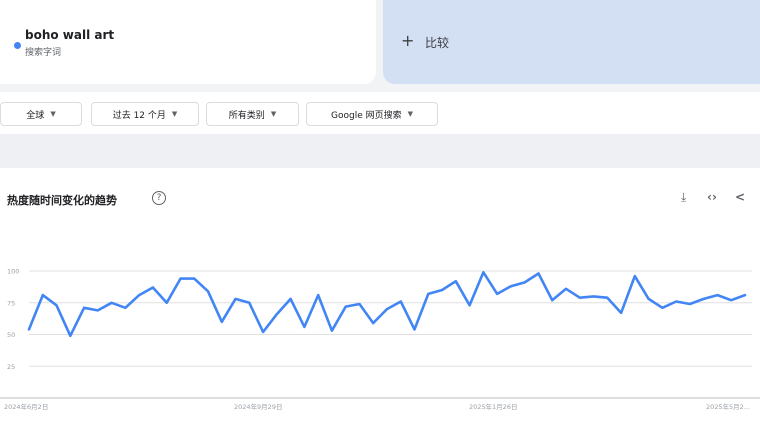 The image size is (760, 440). I want to click on time-filter: 过去 12 个月 ▼, so click(145, 114).